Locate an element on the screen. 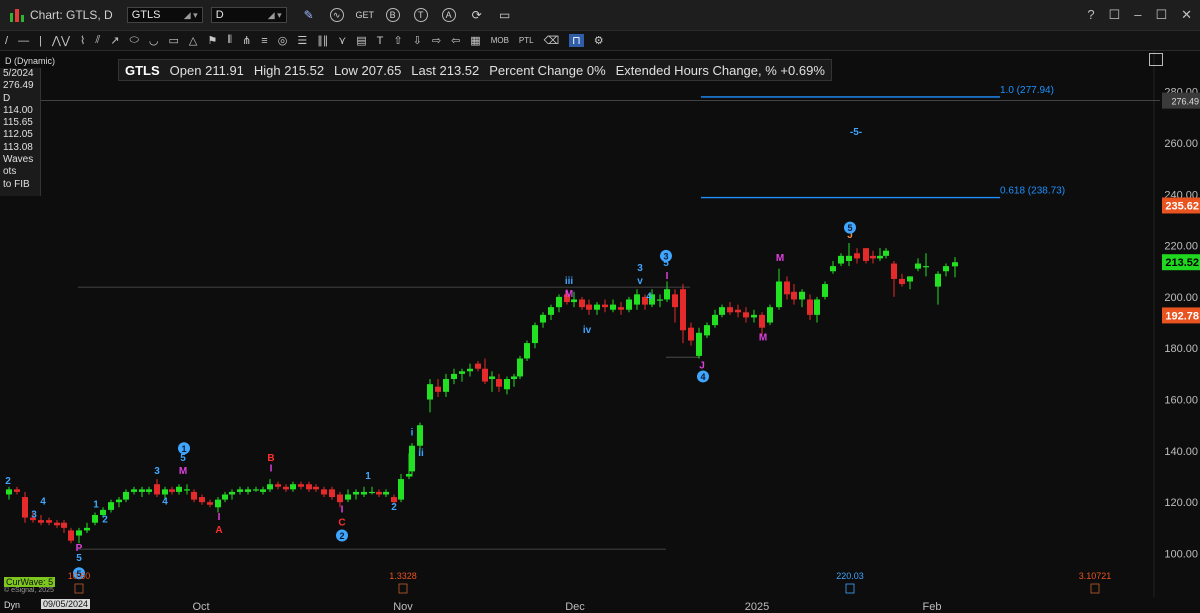 The image size is (1200, 613). cursor-date-box: 09/05/2024 is located at coordinates (66, 604).